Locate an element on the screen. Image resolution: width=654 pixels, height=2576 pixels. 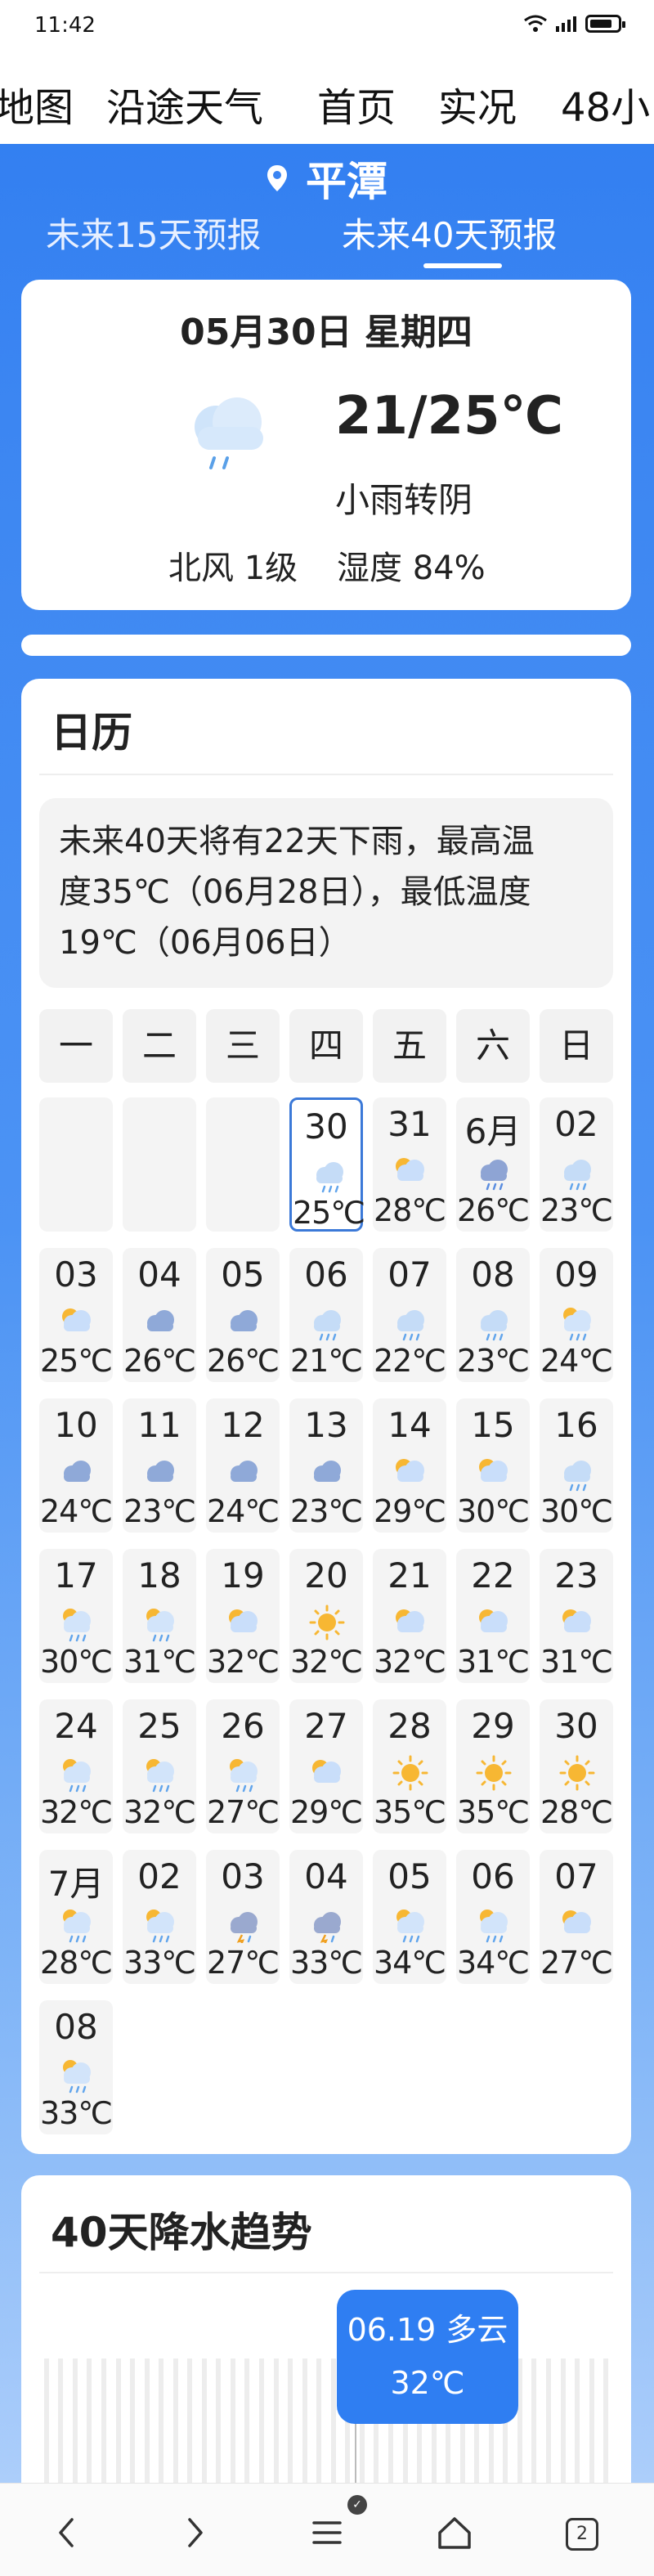
day-number: 05 is located at coordinates (409, 1876).